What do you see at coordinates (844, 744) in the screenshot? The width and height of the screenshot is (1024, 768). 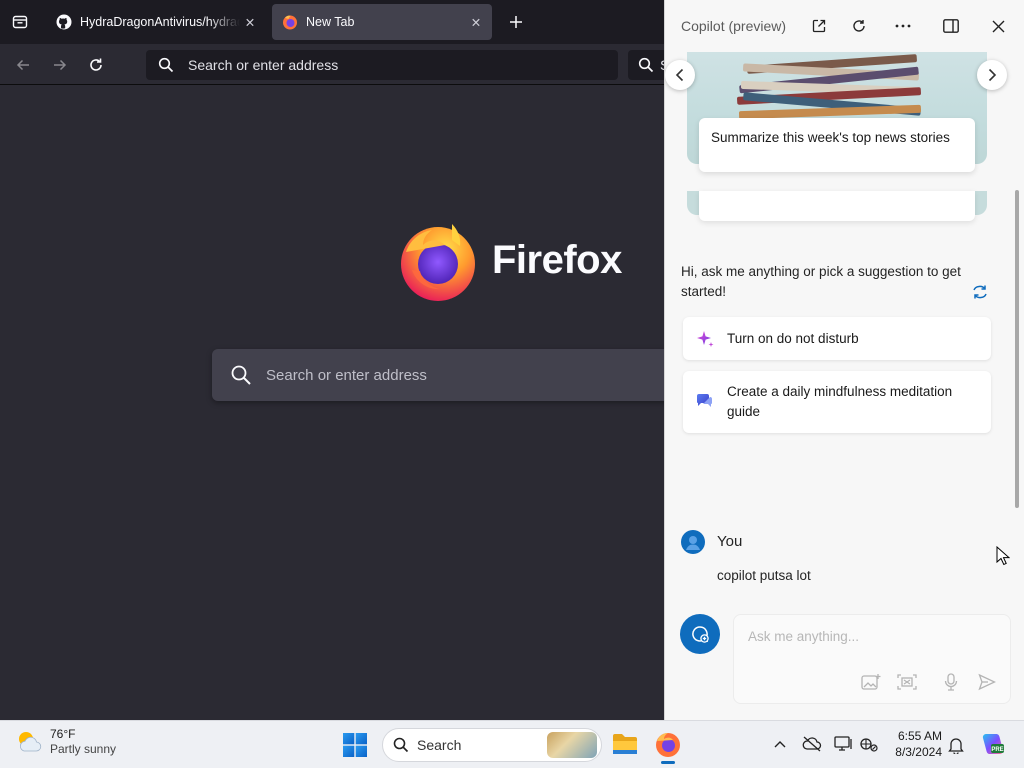 I see `display-icon` at bounding box center [844, 744].